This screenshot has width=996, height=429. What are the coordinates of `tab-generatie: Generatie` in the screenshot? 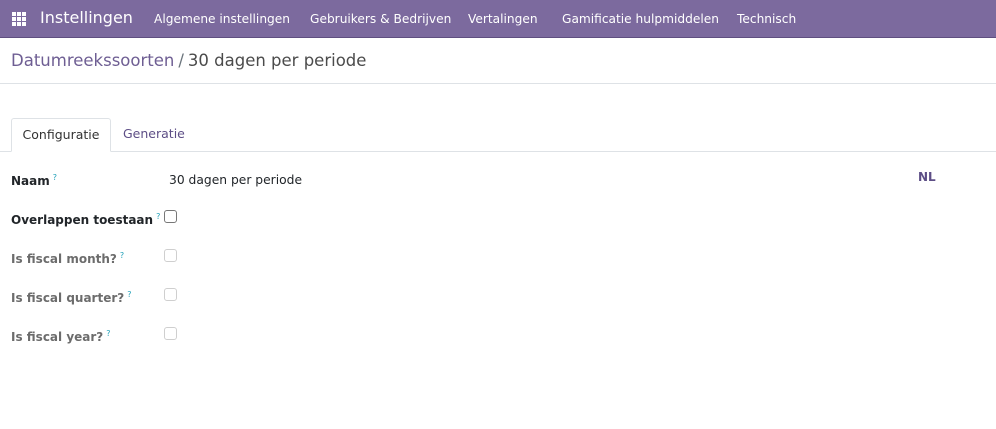 It's located at (154, 135).